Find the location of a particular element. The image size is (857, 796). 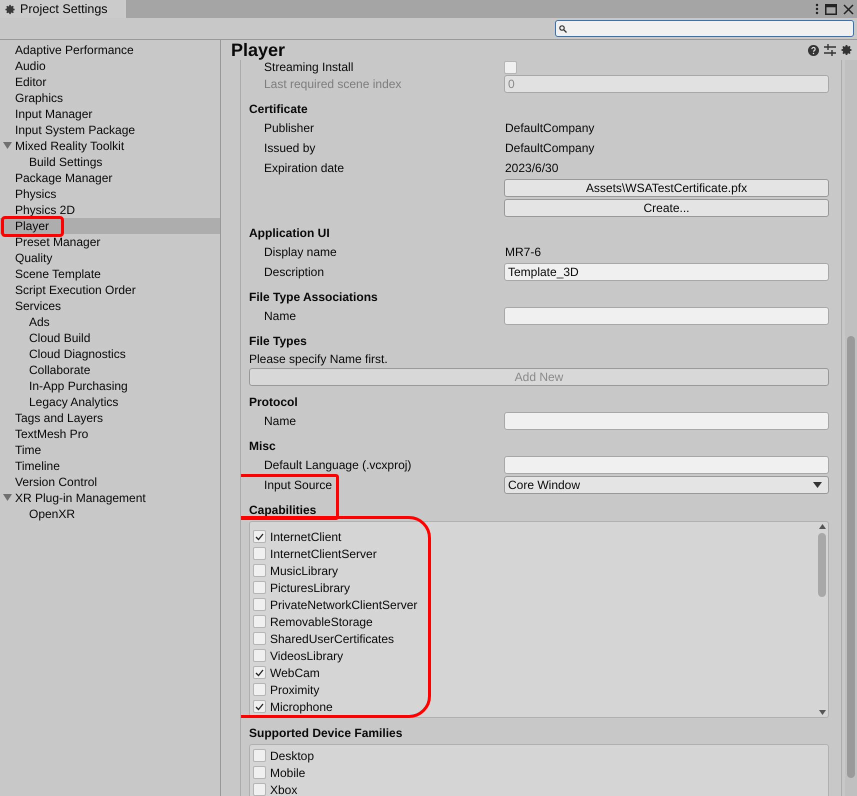

checkbox-label: Microphone is located at coordinates (301, 707).